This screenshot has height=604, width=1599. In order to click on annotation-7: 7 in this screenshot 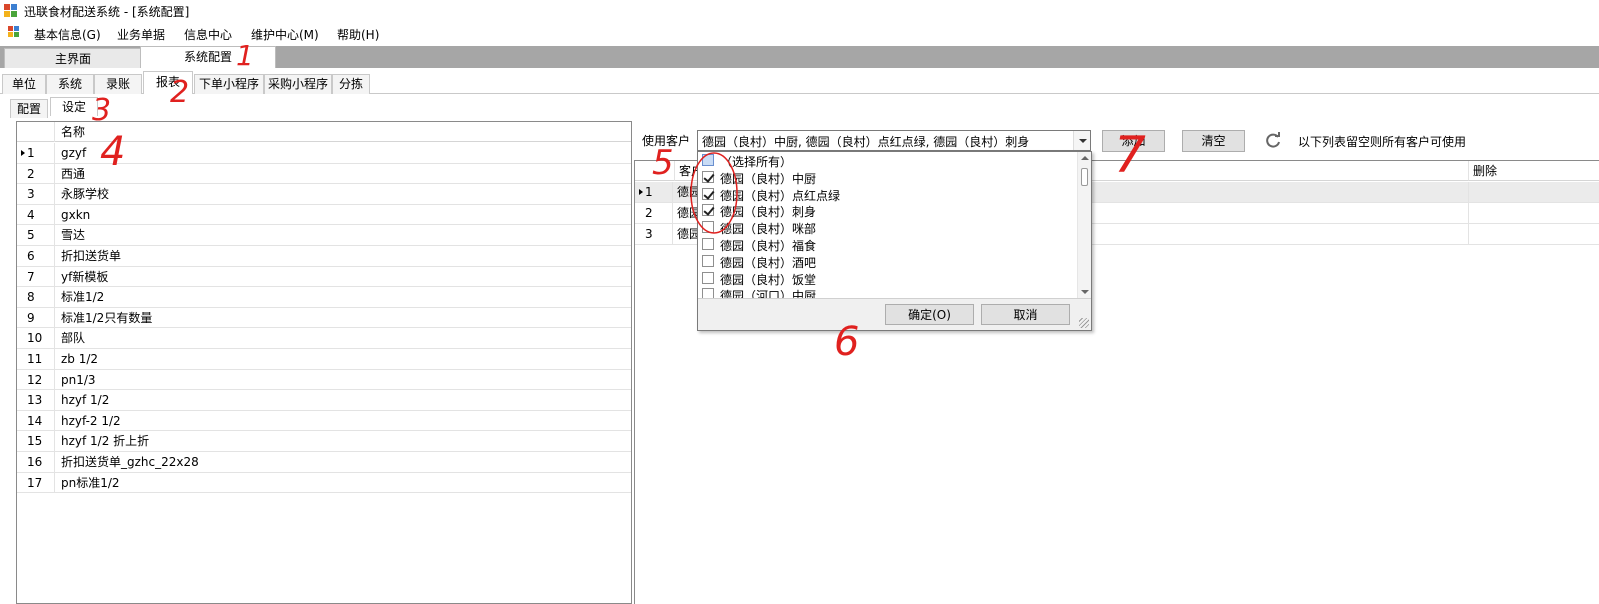, I will do `click(1130, 155)`.